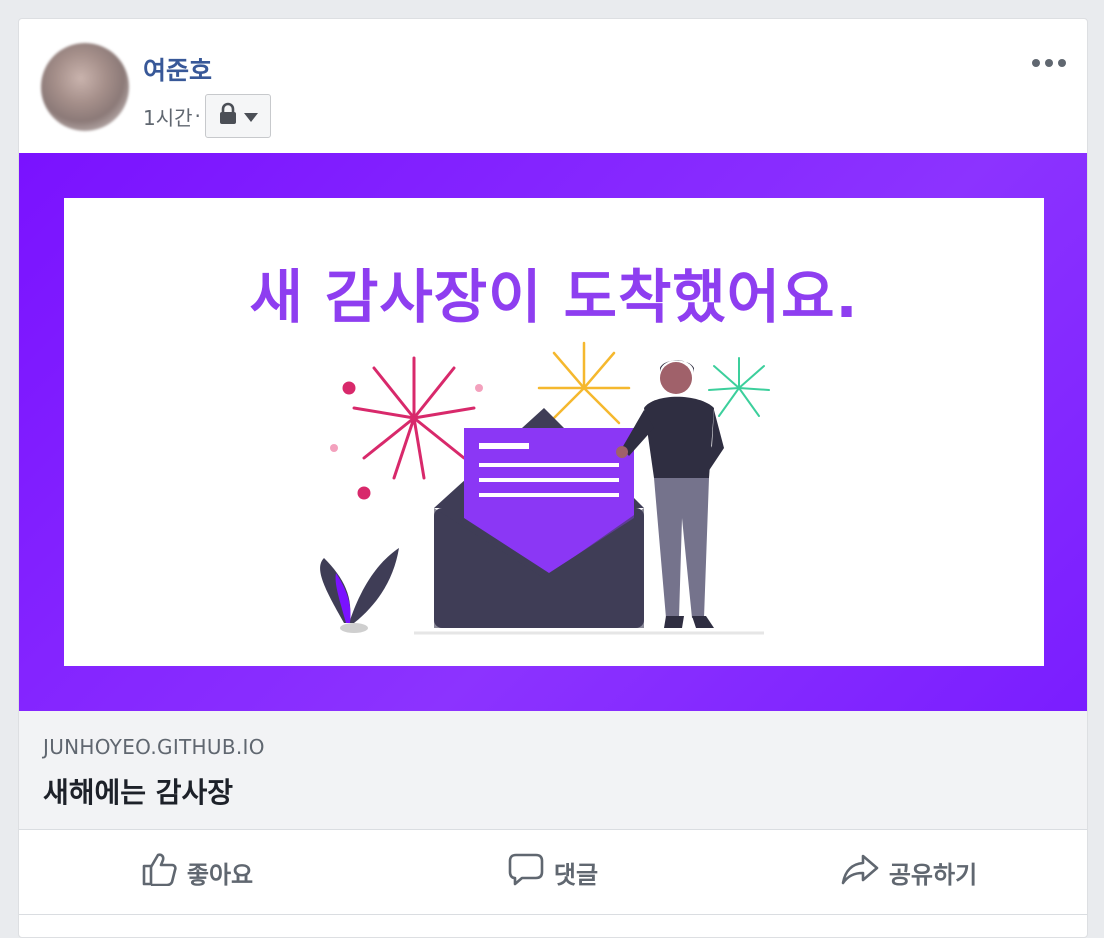 The image size is (1104, 938). Describe the element at coordinates (168, 116) in the screenshot. I see `post-time: 1시간` at that location.